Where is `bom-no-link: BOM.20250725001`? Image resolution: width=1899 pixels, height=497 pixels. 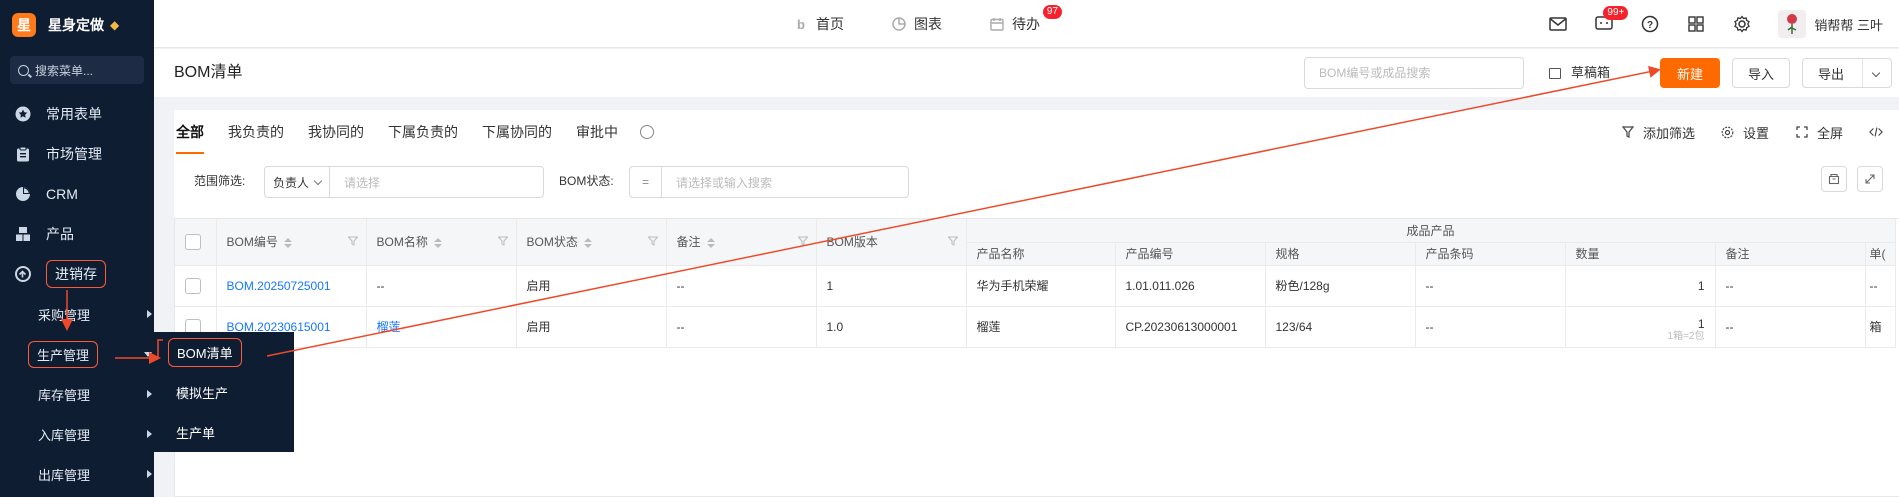 bom-no-link: BOM.20250725001 is located at coordinates (291, 286).